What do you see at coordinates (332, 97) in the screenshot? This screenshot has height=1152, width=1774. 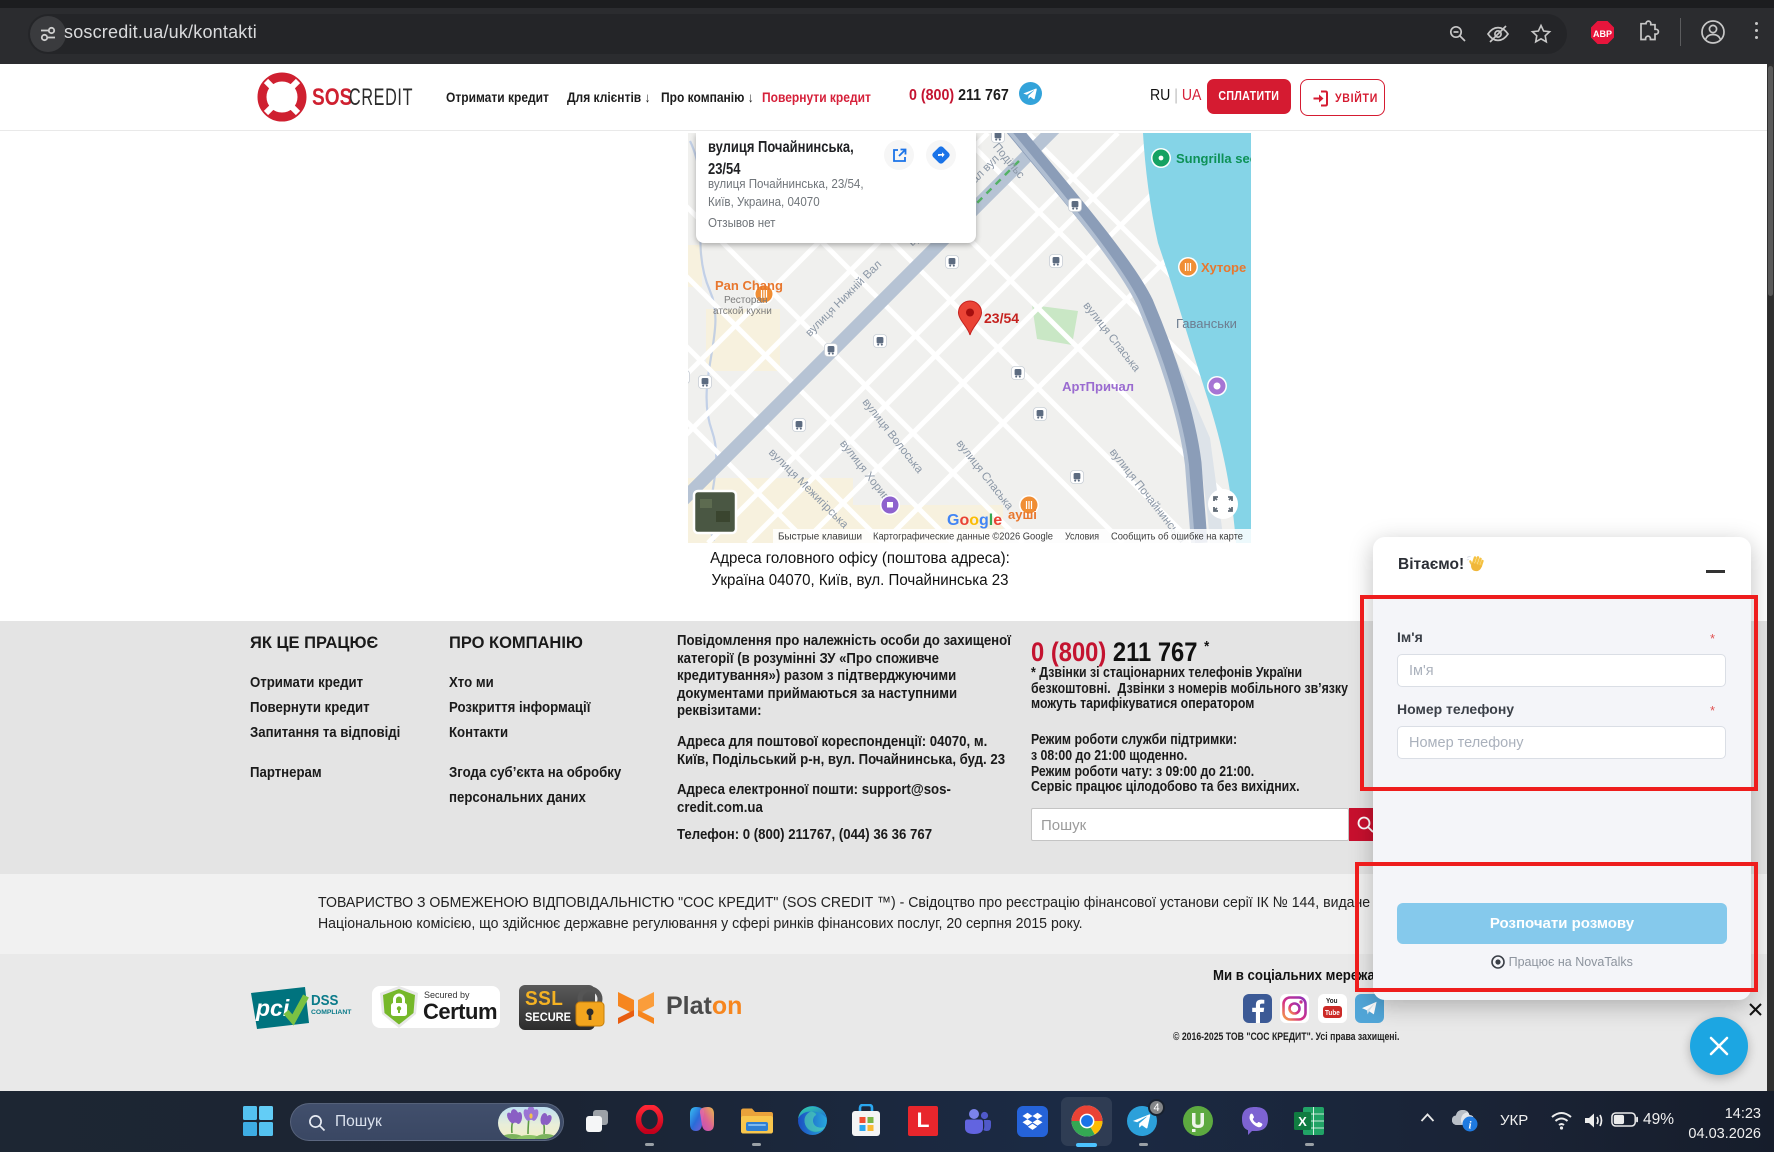 I see `svg-text: SOS` at bounding box center [332, 97].